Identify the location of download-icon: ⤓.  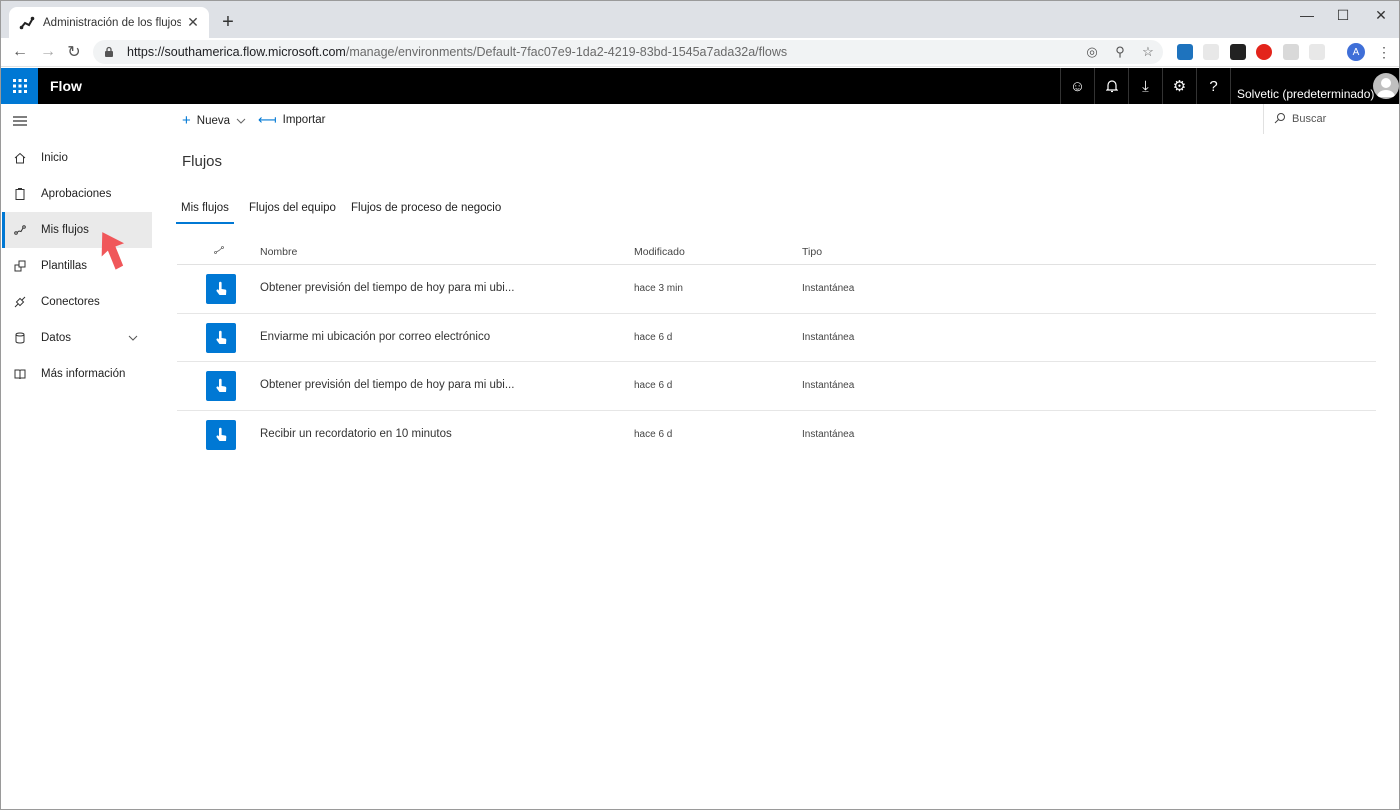
(1145, 86).